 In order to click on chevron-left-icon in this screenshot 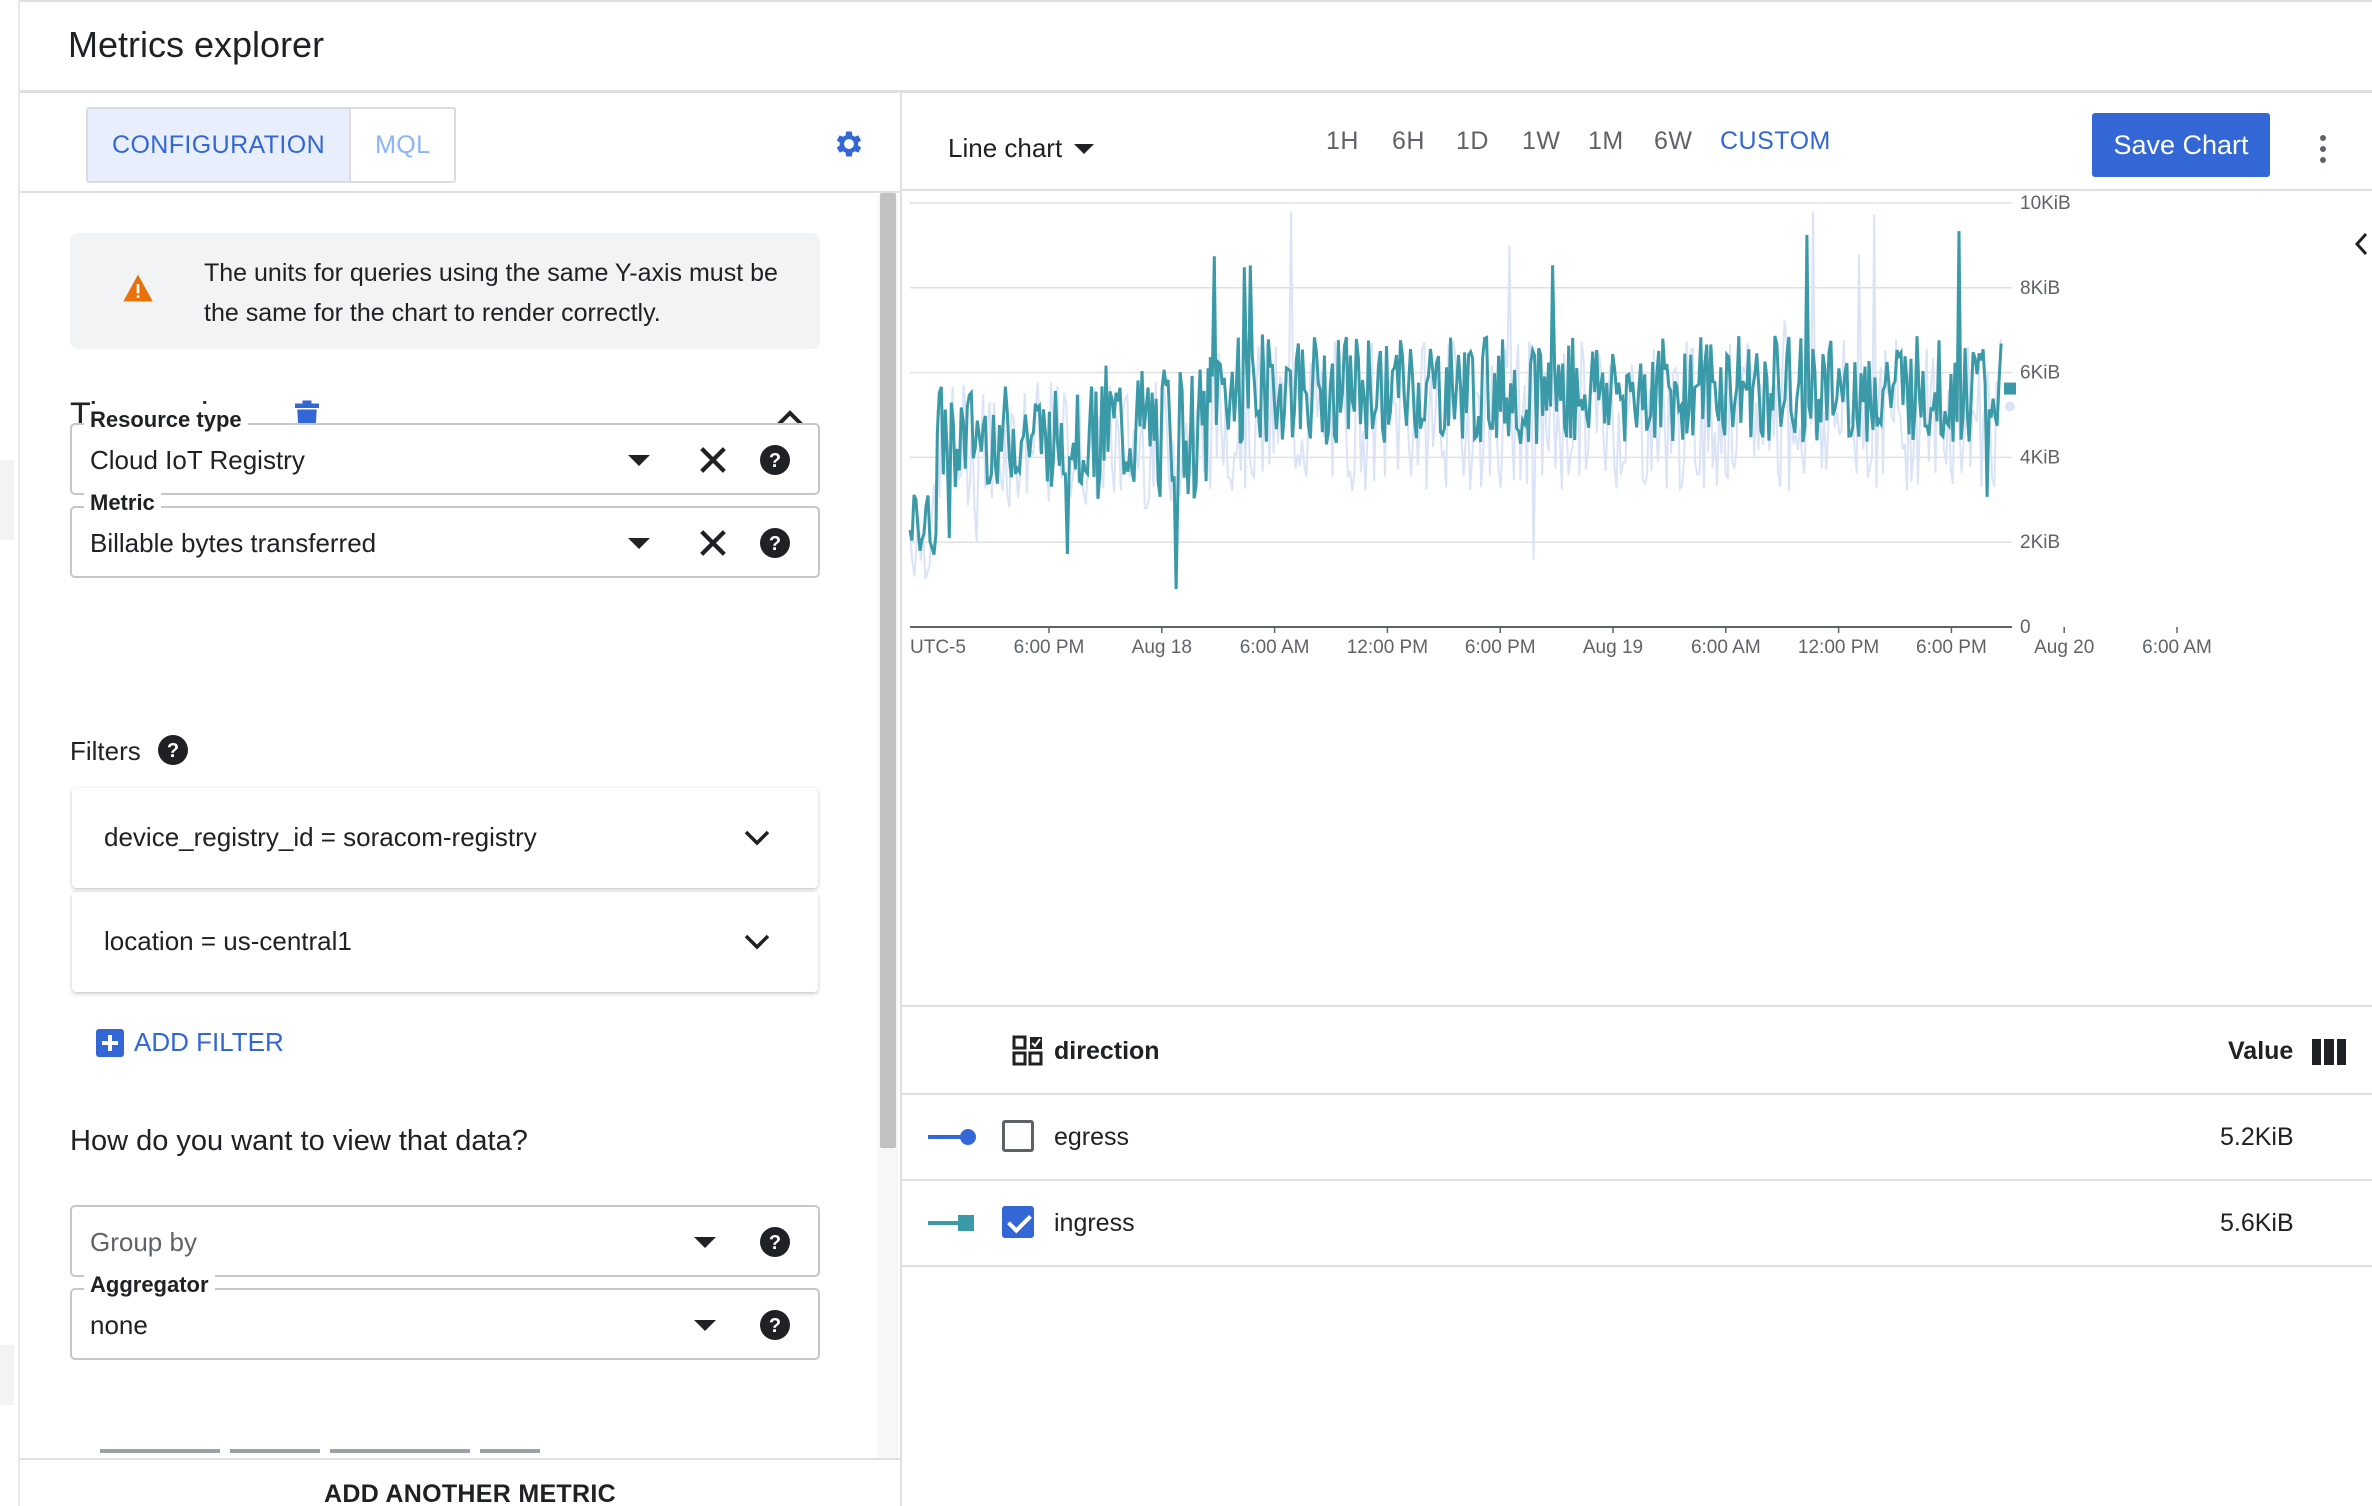, I will do `click(2361, 244)`.